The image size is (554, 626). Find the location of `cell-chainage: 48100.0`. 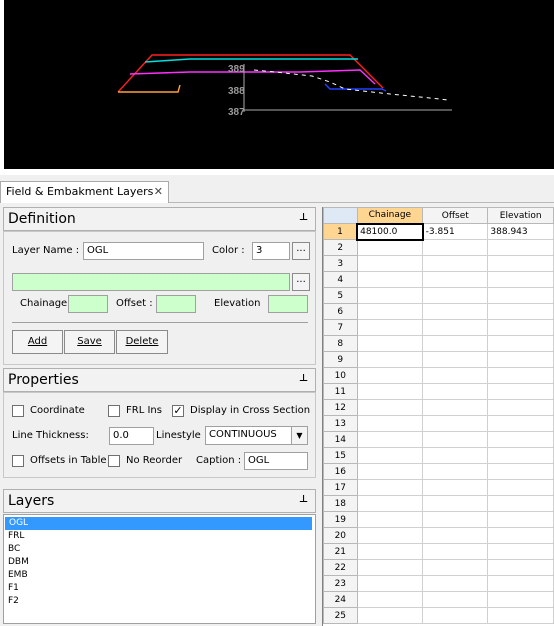

cell-chainage: 48100.0 is located at coordinates (390, 231).